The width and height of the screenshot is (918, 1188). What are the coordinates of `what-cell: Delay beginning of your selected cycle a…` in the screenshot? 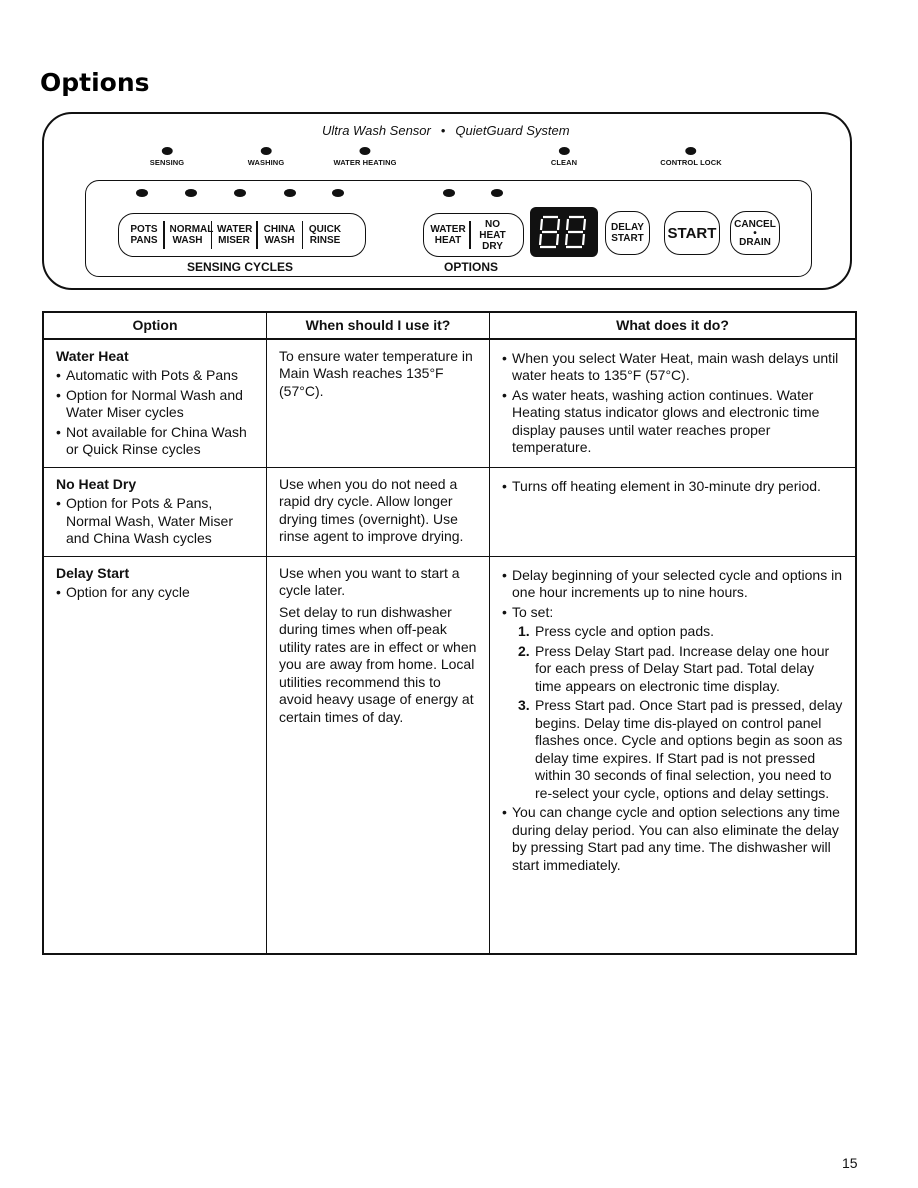 It's located at (673, 755).